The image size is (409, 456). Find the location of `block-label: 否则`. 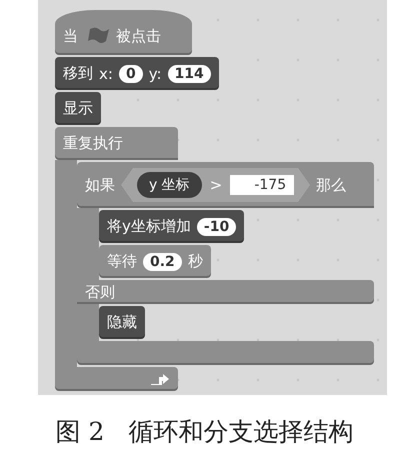

block-label: 否则 is located at coordinates (100, 292).